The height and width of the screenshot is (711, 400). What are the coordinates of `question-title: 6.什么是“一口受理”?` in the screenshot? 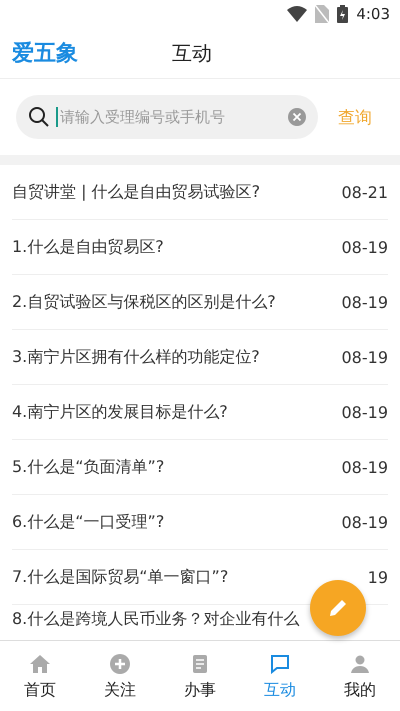 It's located at (88, 522).